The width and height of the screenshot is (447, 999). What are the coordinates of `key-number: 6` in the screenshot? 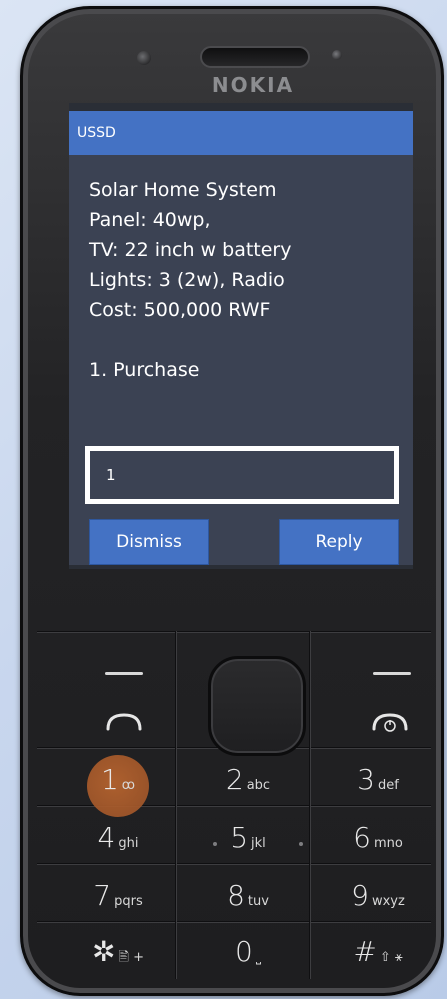 It's located at (362, 837).